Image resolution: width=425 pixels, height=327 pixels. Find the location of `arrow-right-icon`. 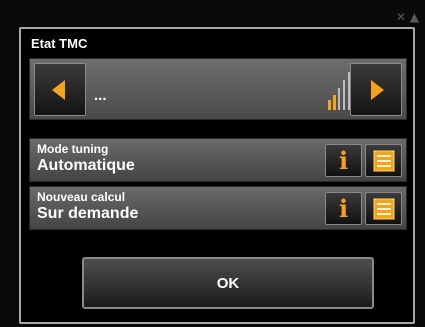

arrow-right-icon is located at coordinates (377, 89).